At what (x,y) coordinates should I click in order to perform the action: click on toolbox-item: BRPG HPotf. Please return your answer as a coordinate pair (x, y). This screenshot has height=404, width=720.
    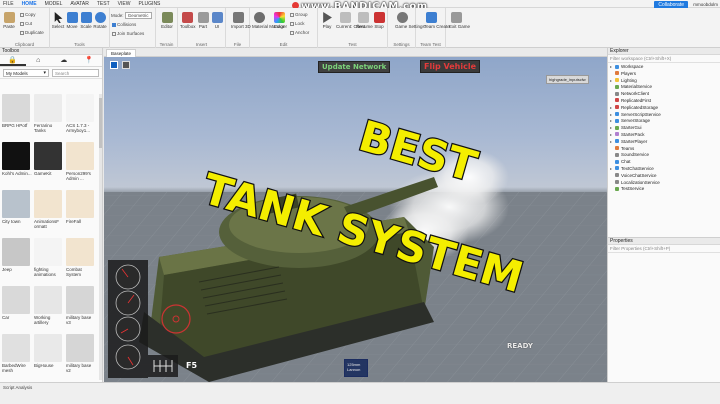
    Looking at the image, I should click on (17, 117).